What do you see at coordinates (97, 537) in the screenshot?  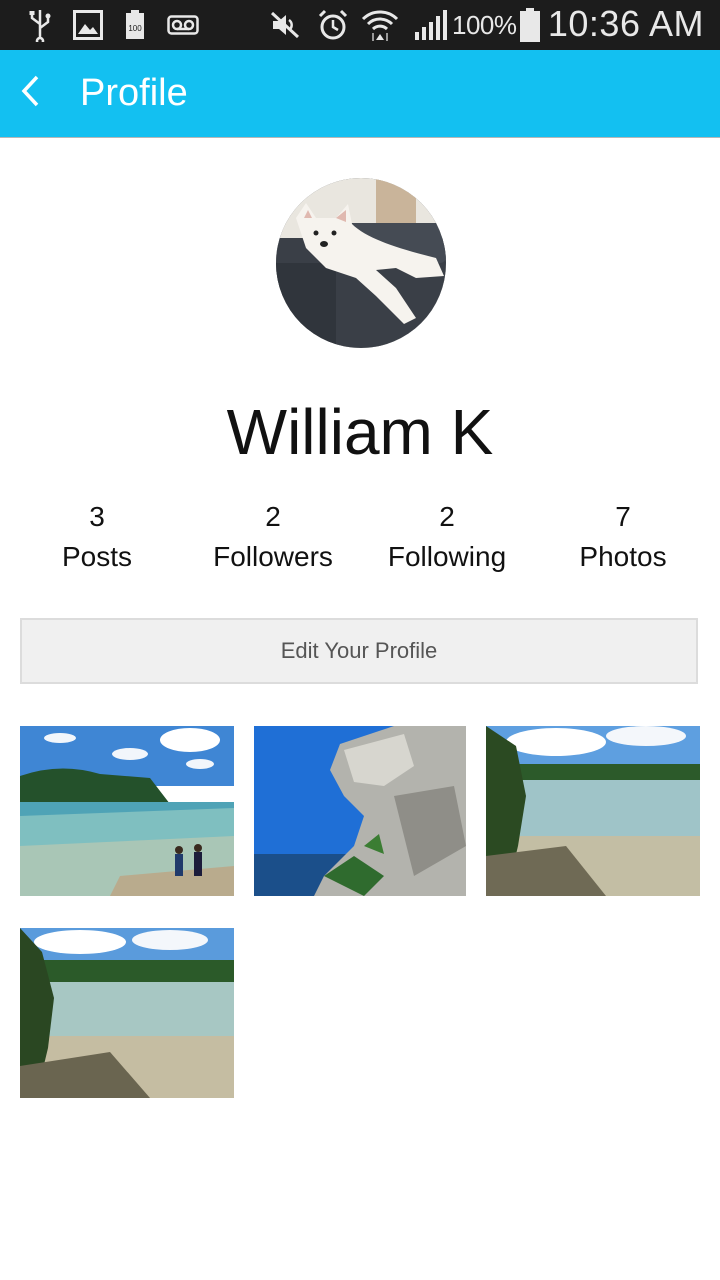 I see `stat-posts: 3 Posts` at bounding box center [97, 537].